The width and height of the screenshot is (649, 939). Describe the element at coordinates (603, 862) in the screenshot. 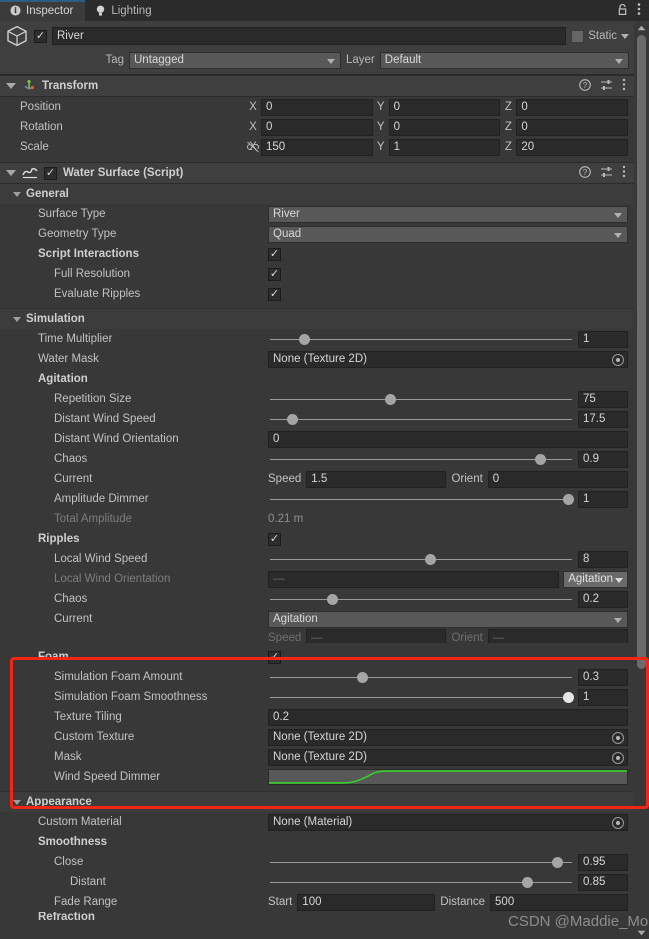

I see `smoothness-close-input: 0.95` at that location.